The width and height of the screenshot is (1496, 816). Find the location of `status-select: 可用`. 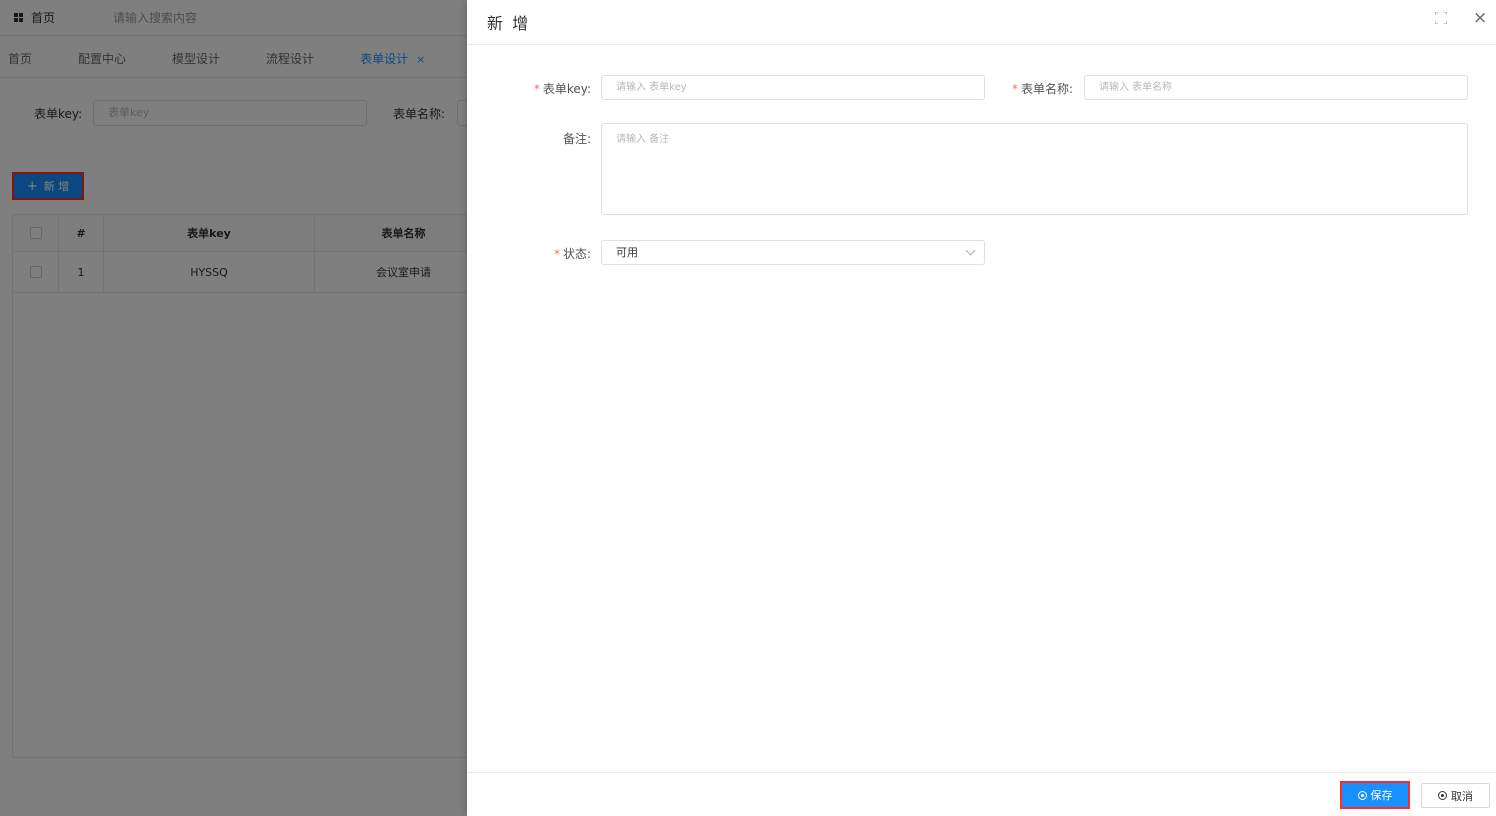

status-select: 可用 is located at coordinates (793, 252).